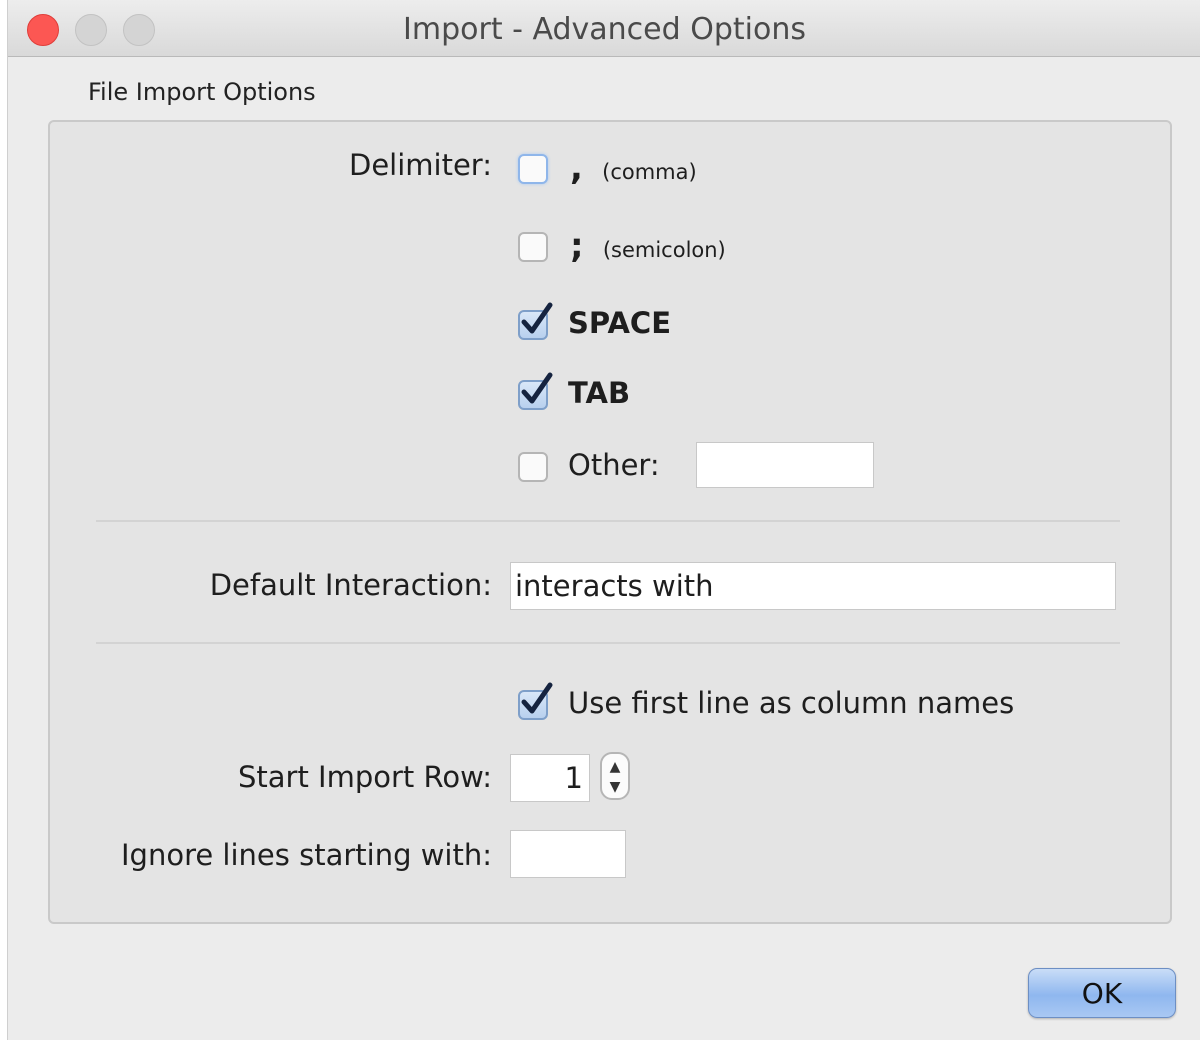  I want to click on tab-option-label: TAB, so click(599, 393).